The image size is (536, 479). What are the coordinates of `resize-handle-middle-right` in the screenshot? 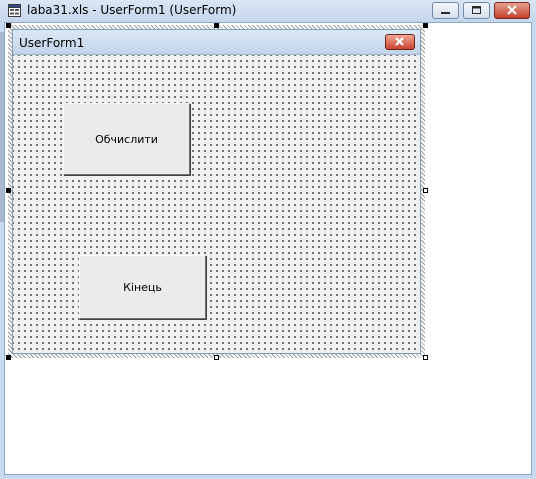 It's located at (425, 190).